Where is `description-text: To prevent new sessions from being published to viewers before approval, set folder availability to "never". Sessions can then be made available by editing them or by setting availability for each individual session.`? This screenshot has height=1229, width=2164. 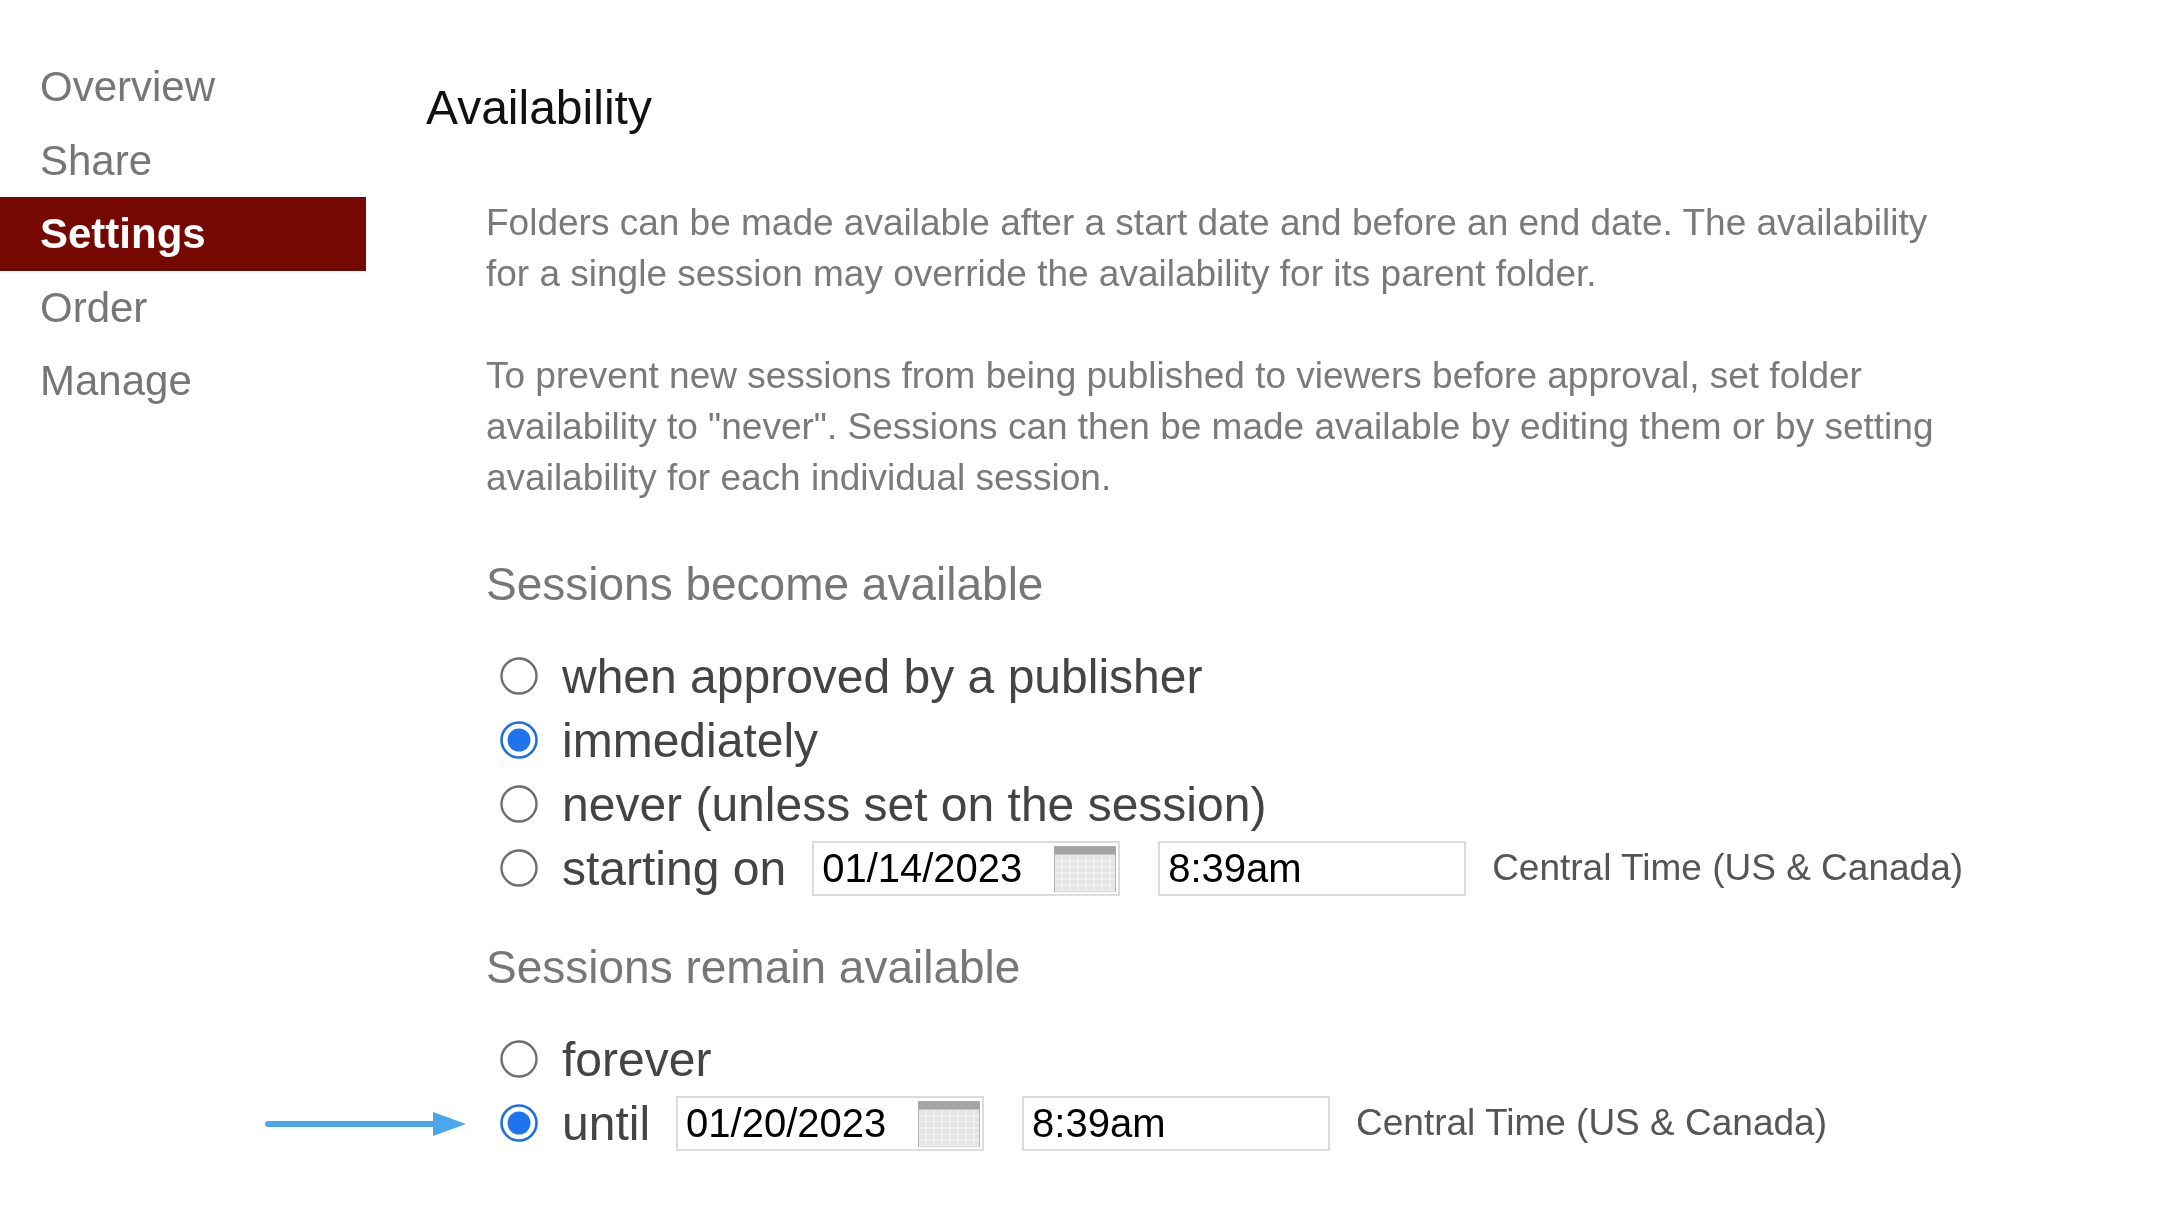 description-text: To prevent new sessions from being published to viewers before approval, set folder availability to "never". Sessions can then be made available by editing them or by setting availability for each individual session. is located at coordinates (1210, 427).